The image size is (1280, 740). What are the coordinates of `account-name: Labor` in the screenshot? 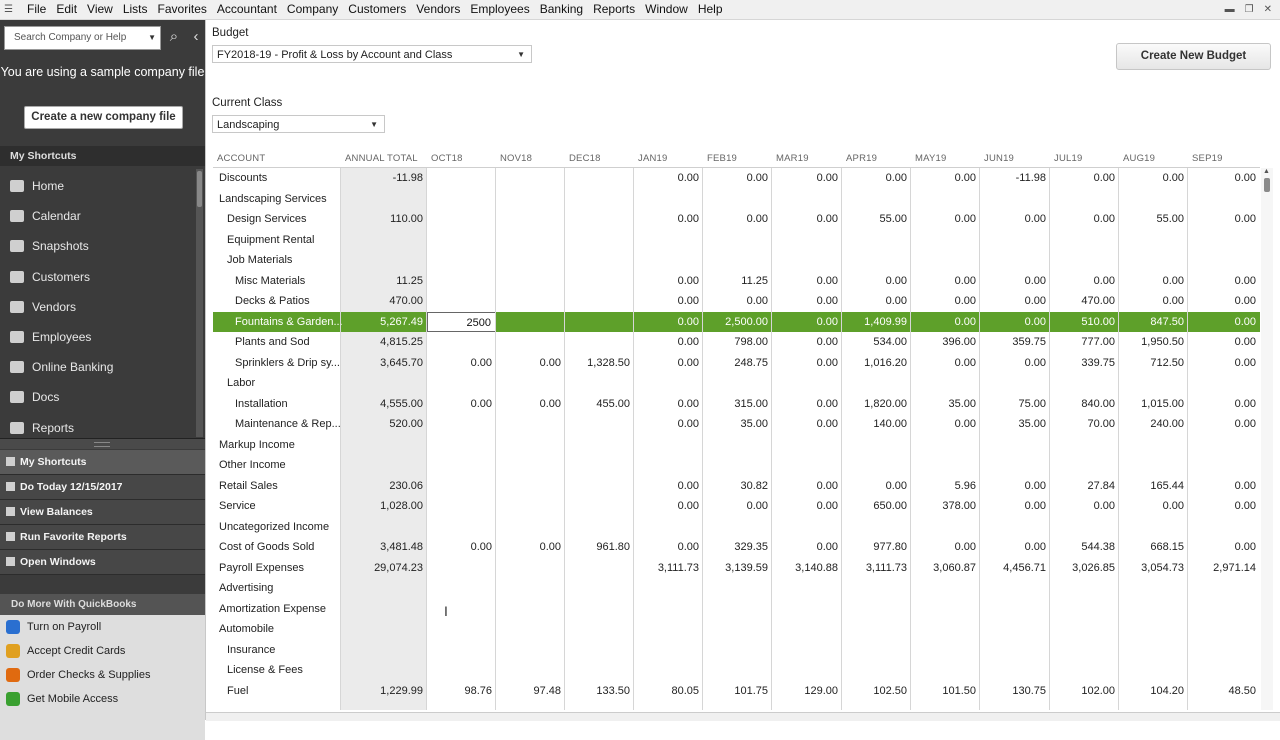 It's located at (284, 383).